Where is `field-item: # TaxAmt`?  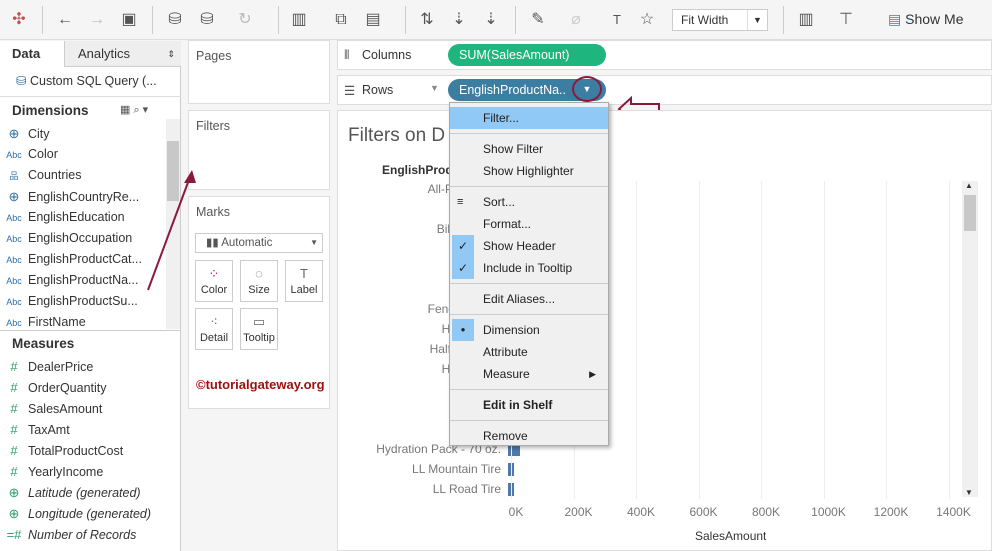
field-item: # TaxAmt is located at coordinates (82, 429).